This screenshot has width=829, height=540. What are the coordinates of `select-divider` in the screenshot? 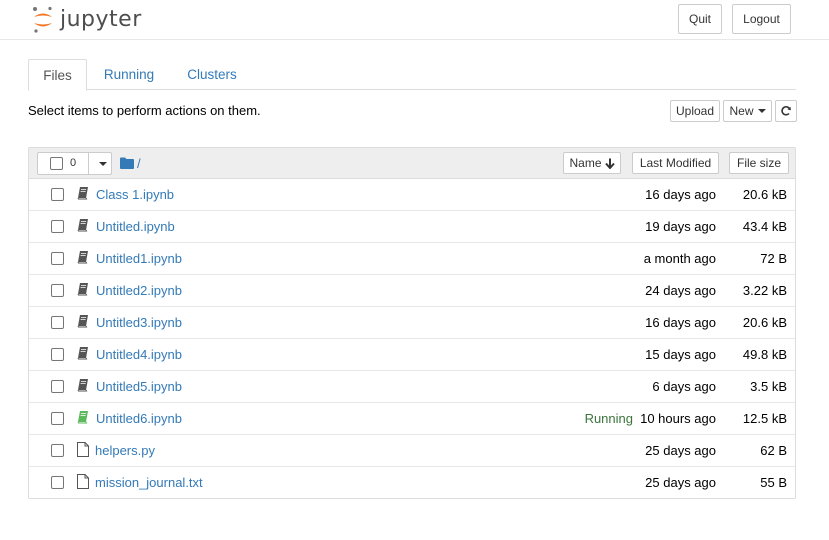 It's located at (88, 163).